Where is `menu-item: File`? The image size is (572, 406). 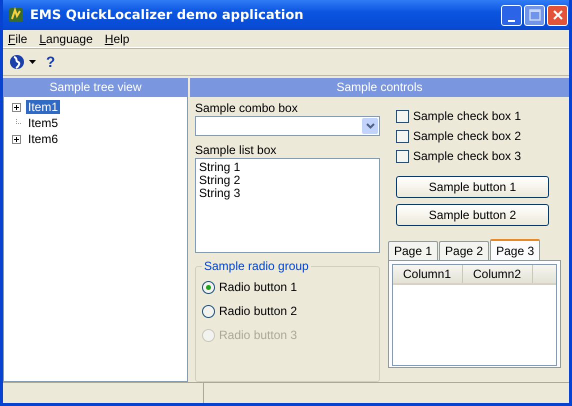
menu-item: File is located at coordinates (18, 39).